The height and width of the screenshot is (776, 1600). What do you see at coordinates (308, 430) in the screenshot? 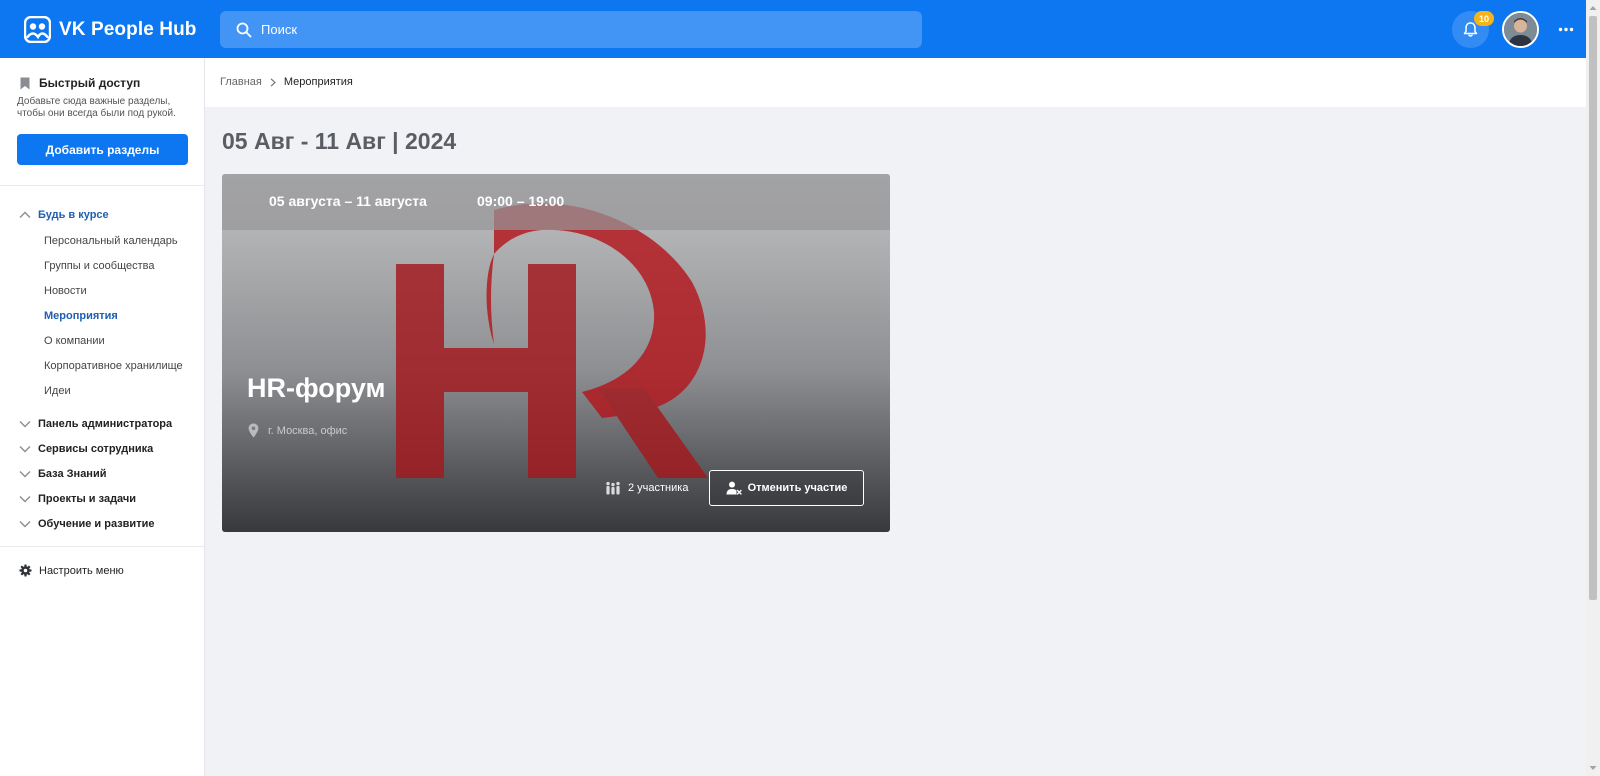
I see `event-location-text: г. Москва, офис` at bounding box center [308, 430].